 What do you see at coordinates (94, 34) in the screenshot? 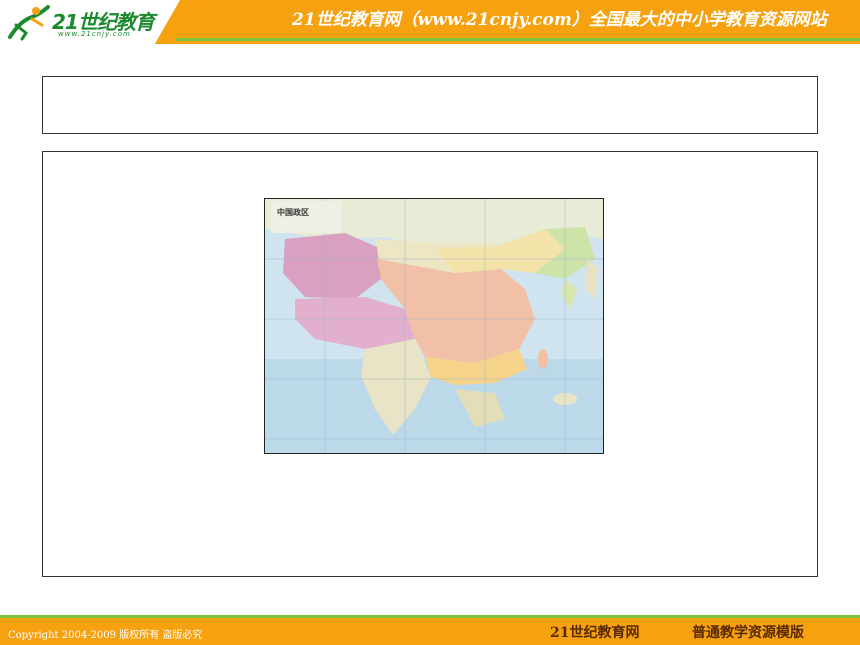
I see `logo-url: www.21cnjy.com` at bounding box center [94, 34].